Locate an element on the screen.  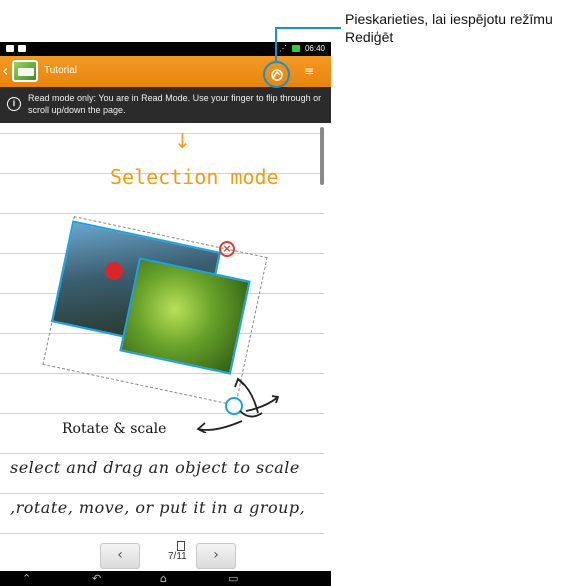
edit-mode-icon is located at coordinates (277, 75).